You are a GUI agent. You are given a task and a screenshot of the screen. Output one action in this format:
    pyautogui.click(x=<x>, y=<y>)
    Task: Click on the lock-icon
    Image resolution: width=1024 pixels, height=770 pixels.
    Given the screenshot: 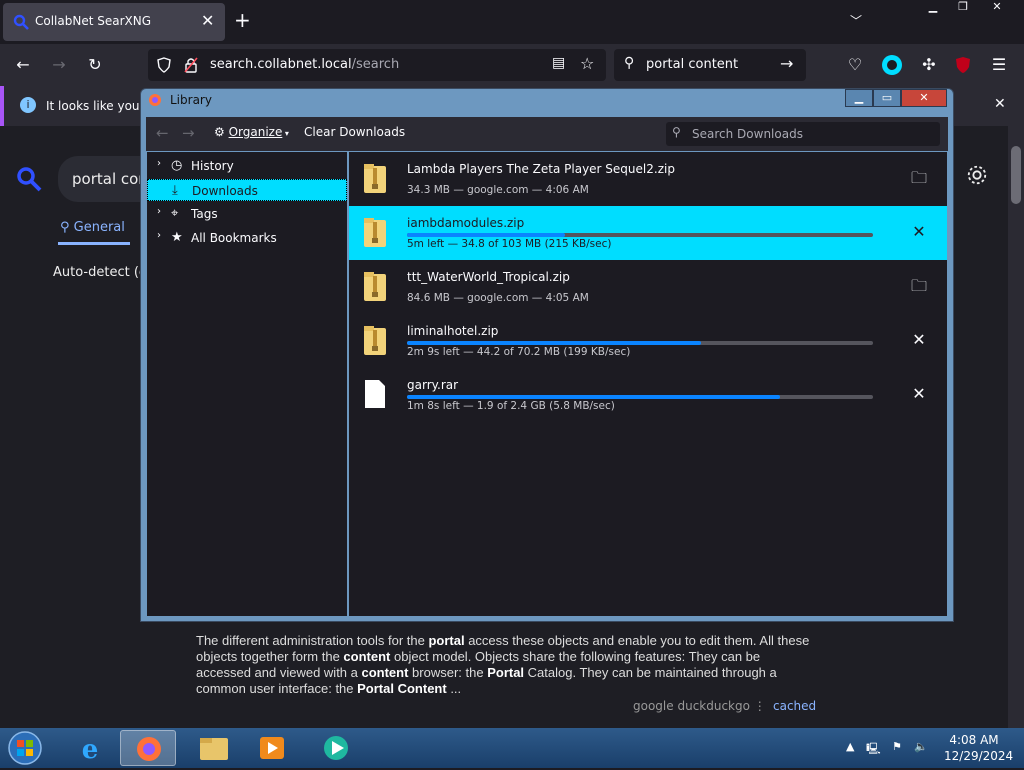 What is the action you would take?
    pyautogui.click(x=191, y=65)
    